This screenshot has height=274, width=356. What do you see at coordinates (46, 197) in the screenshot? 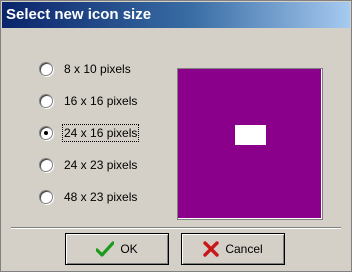
I see `radio-button-48x23` at bounding box center [46, 197].